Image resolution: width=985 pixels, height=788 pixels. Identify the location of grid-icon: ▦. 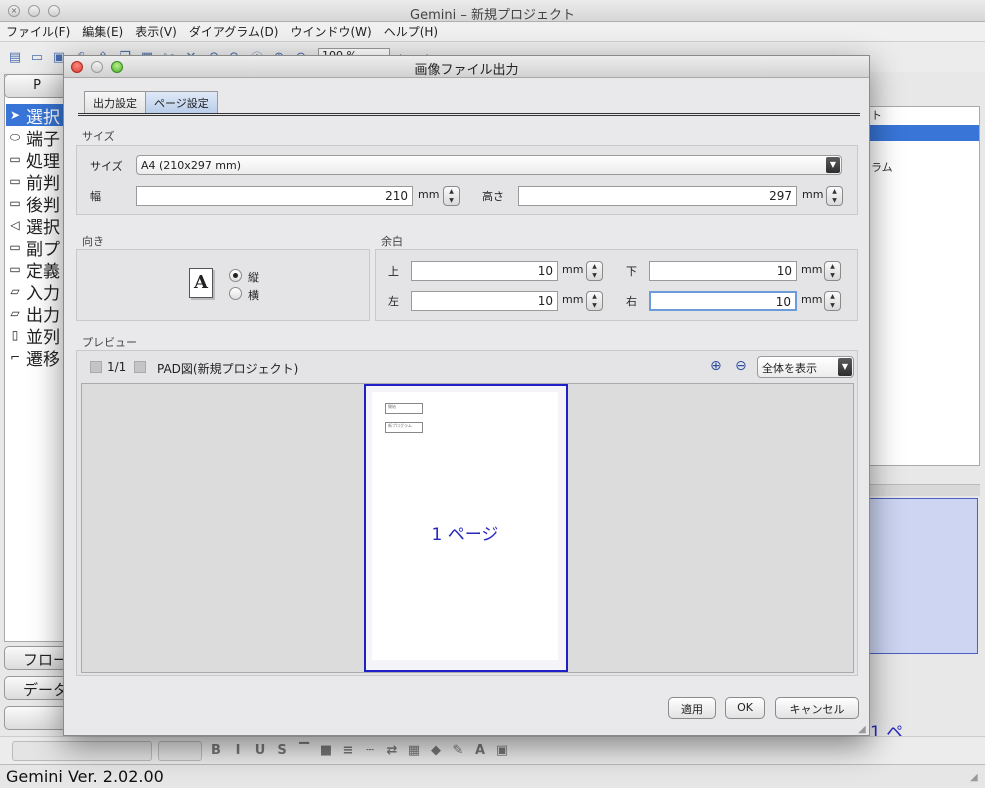
(414, 750).